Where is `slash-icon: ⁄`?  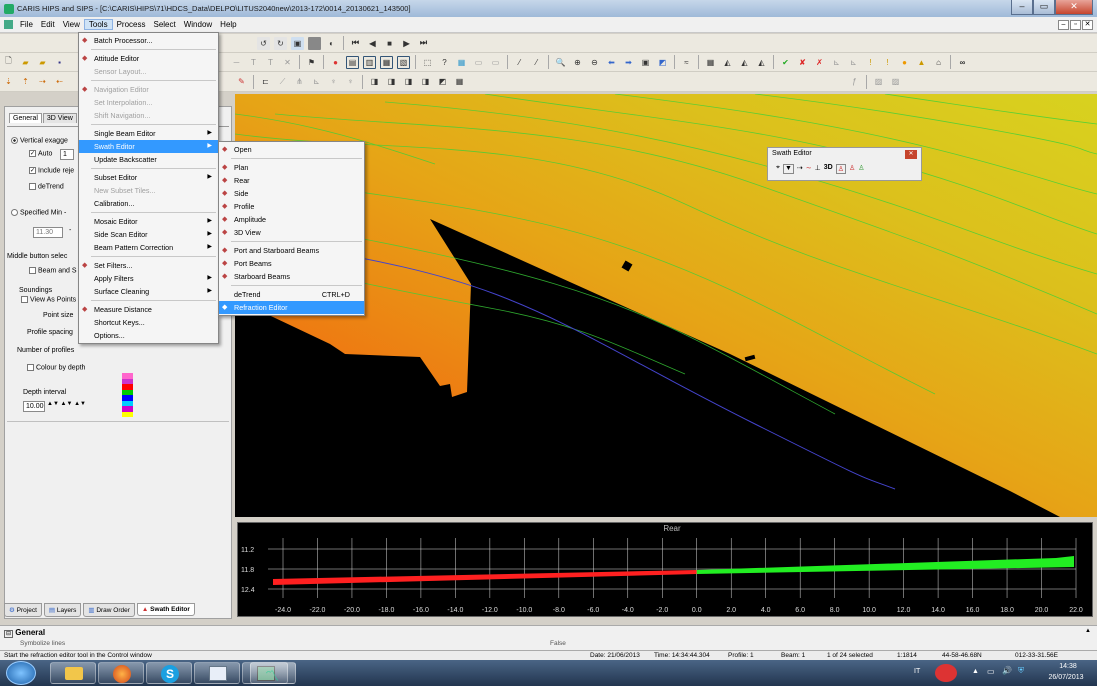
slash-icon: ⁄ is located at coordinates (519, 62).